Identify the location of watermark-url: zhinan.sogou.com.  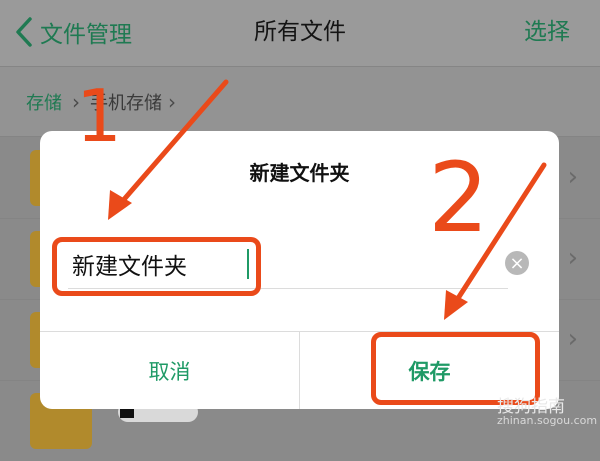
(547, 420).